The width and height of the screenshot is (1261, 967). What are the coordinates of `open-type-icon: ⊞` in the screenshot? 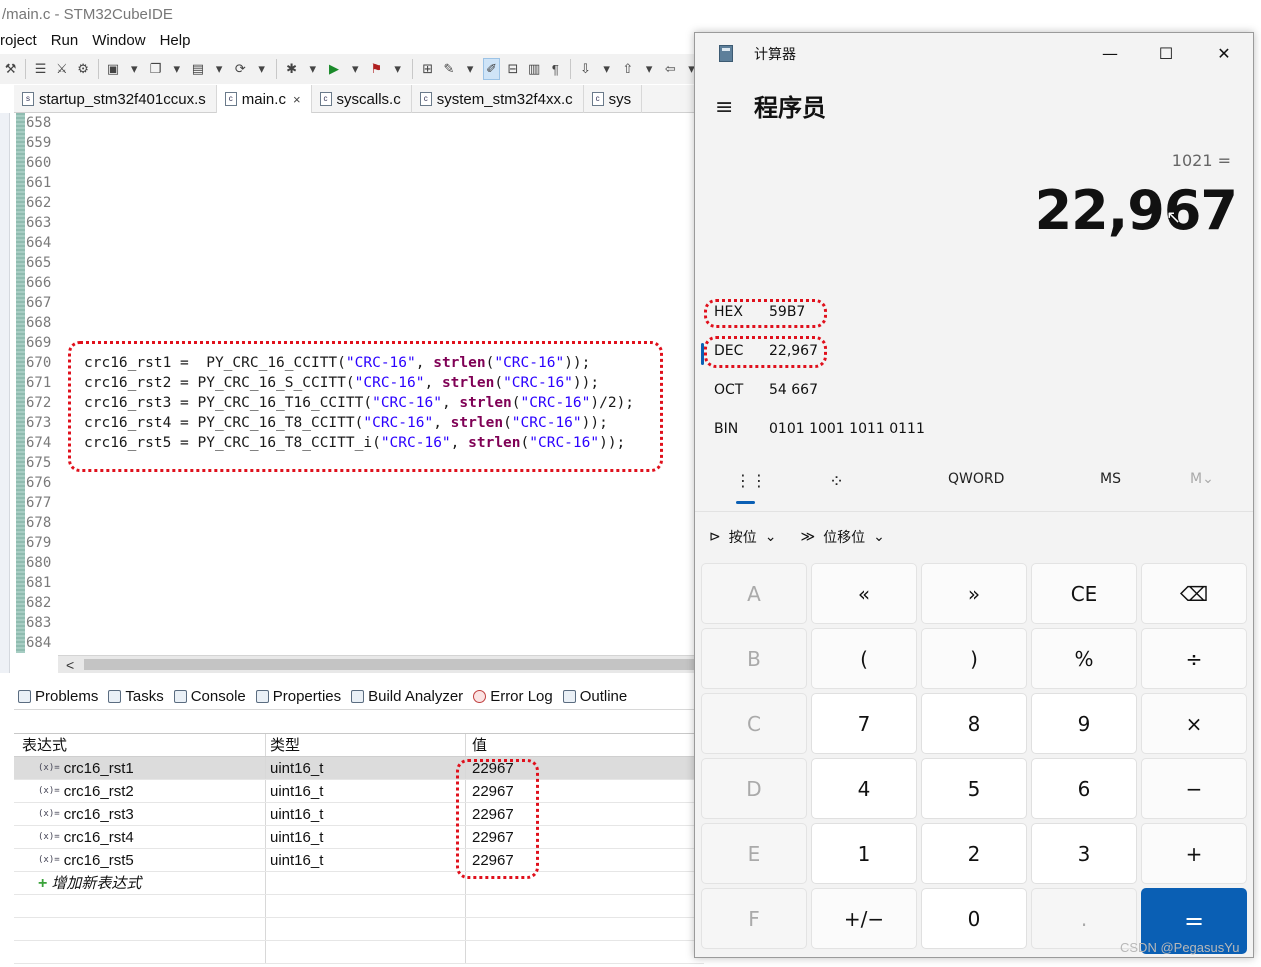 It's located at (427, 69).